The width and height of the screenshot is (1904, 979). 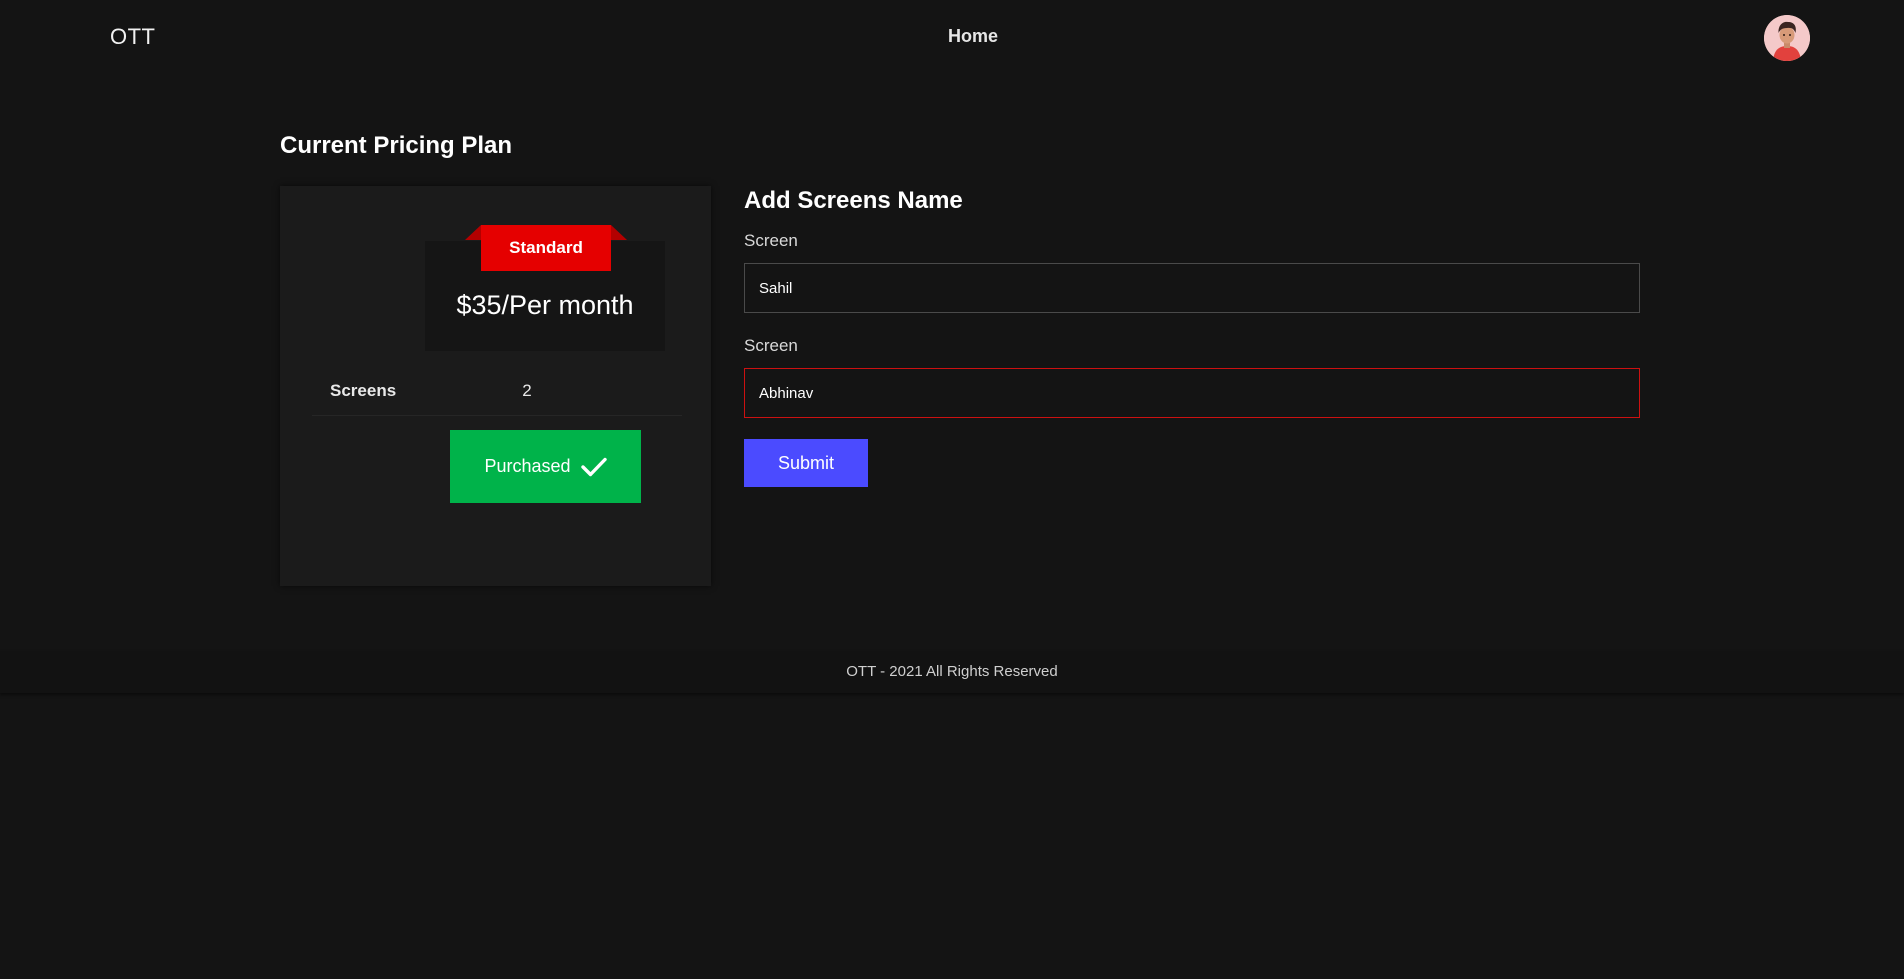 I want to click on user-avatar, so click(x=1787, y=38).